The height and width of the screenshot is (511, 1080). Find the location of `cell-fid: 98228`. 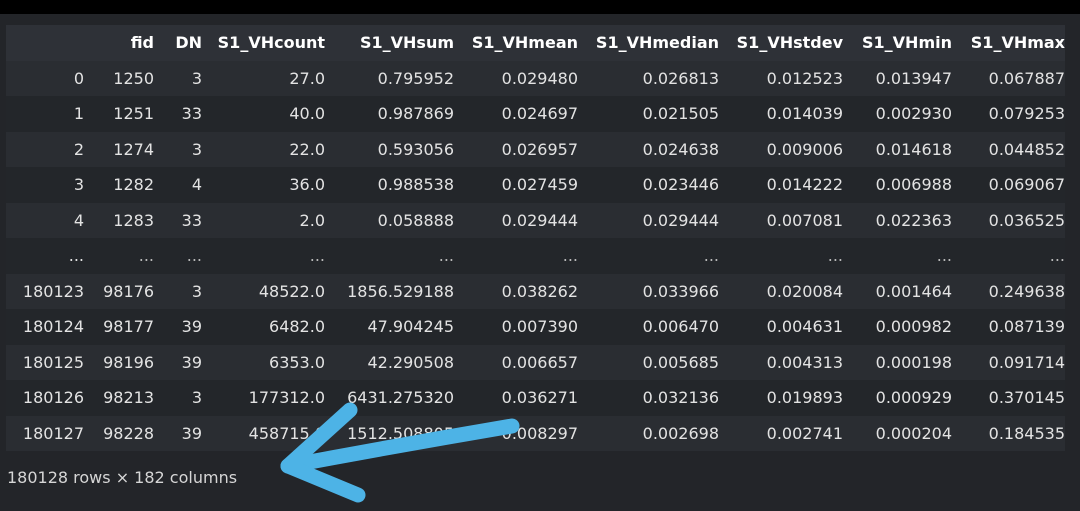

cell-fid: 98228 is located at coordinates (128, 433).